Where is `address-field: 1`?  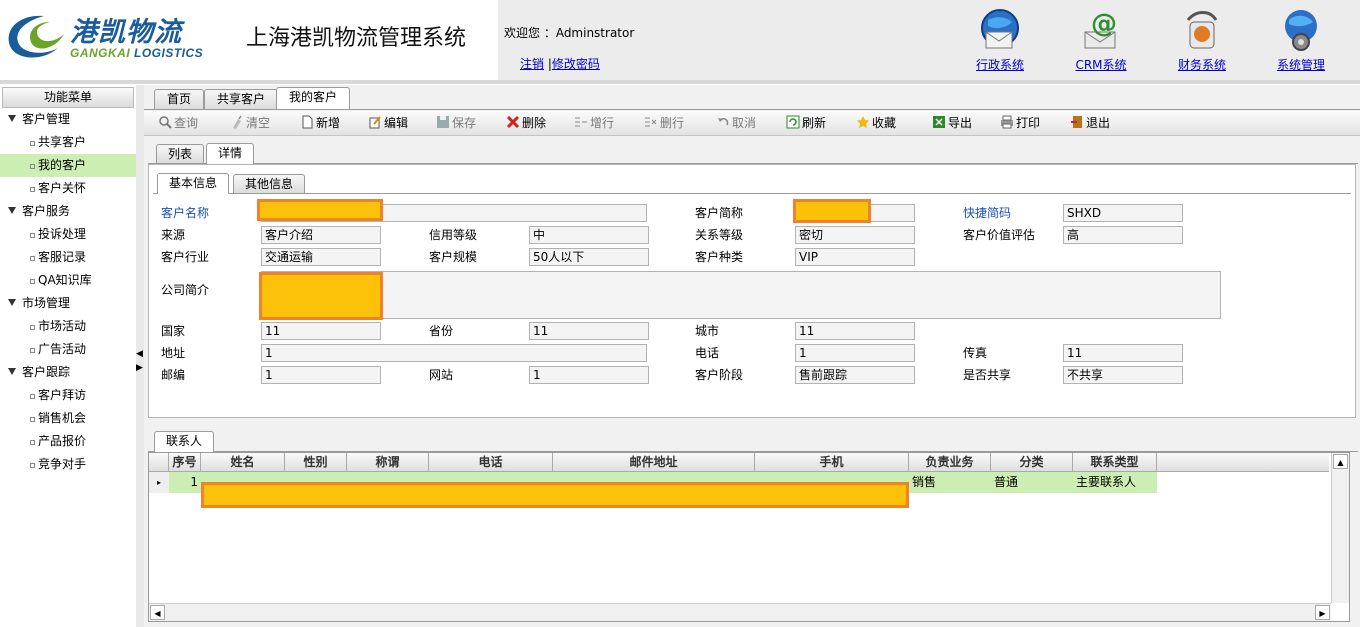
address-field: 1 is located at coordinates (454, 353).